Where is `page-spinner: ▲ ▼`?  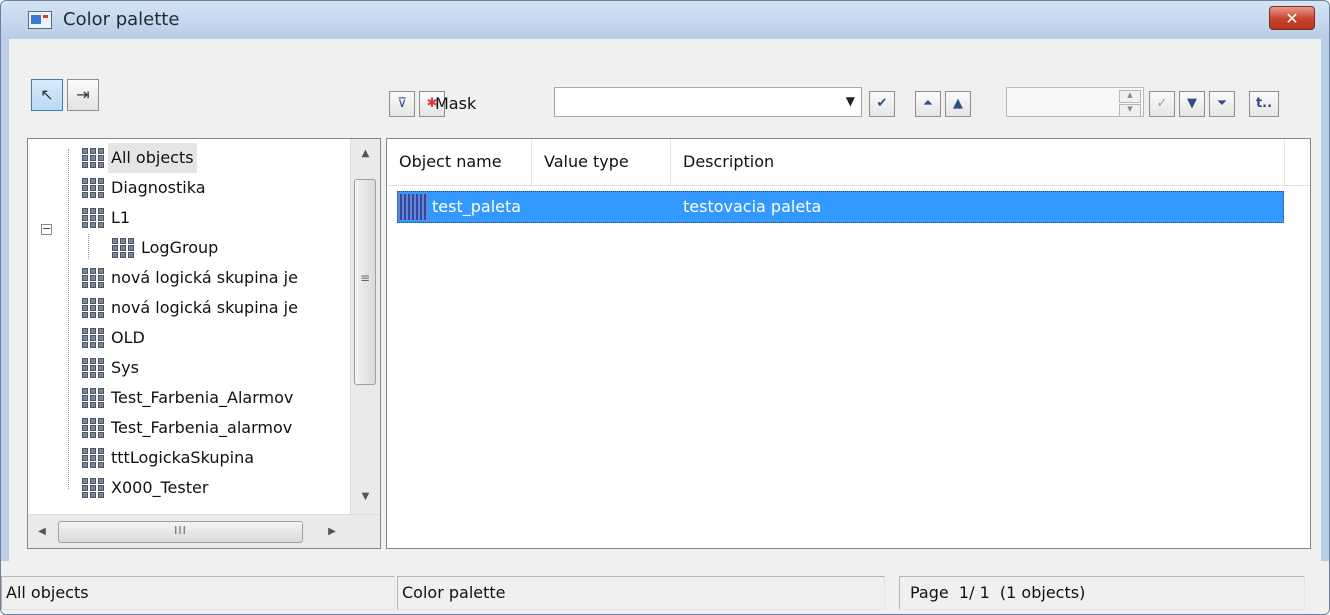 page-spinner: ▲ ▼ is located at coordinates (1130, 103).